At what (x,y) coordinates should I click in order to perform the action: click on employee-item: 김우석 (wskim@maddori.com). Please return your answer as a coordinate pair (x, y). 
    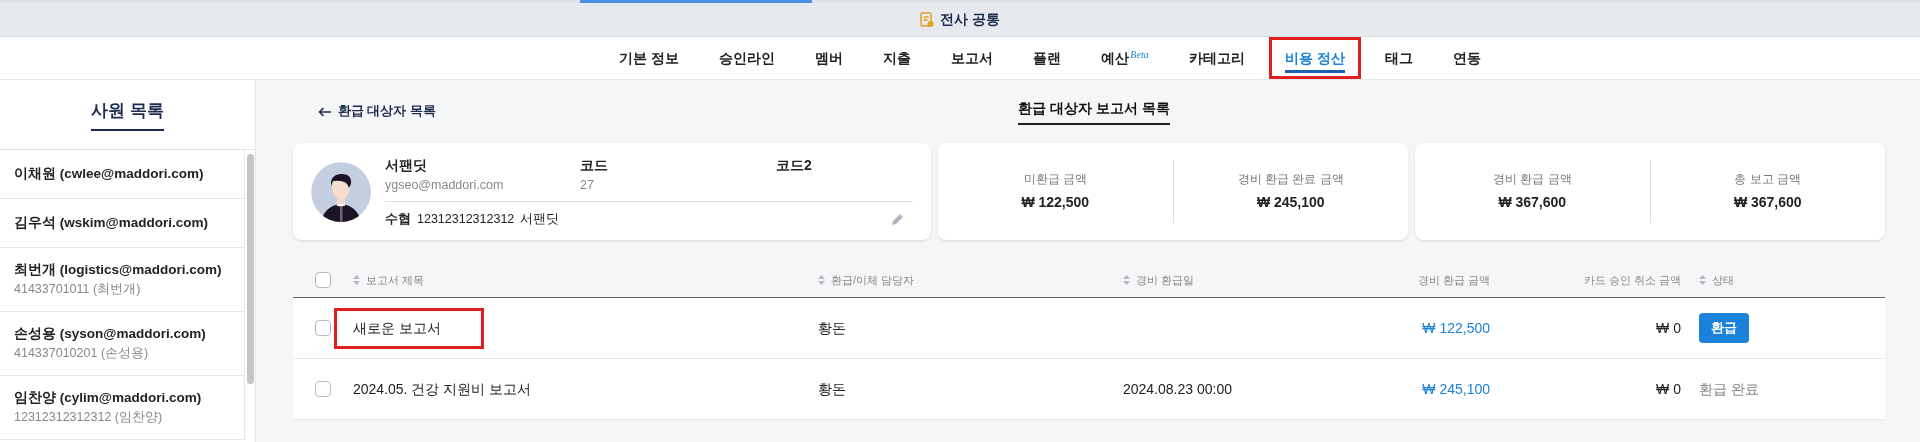
    Looking at the image, I should click on (122, 223).